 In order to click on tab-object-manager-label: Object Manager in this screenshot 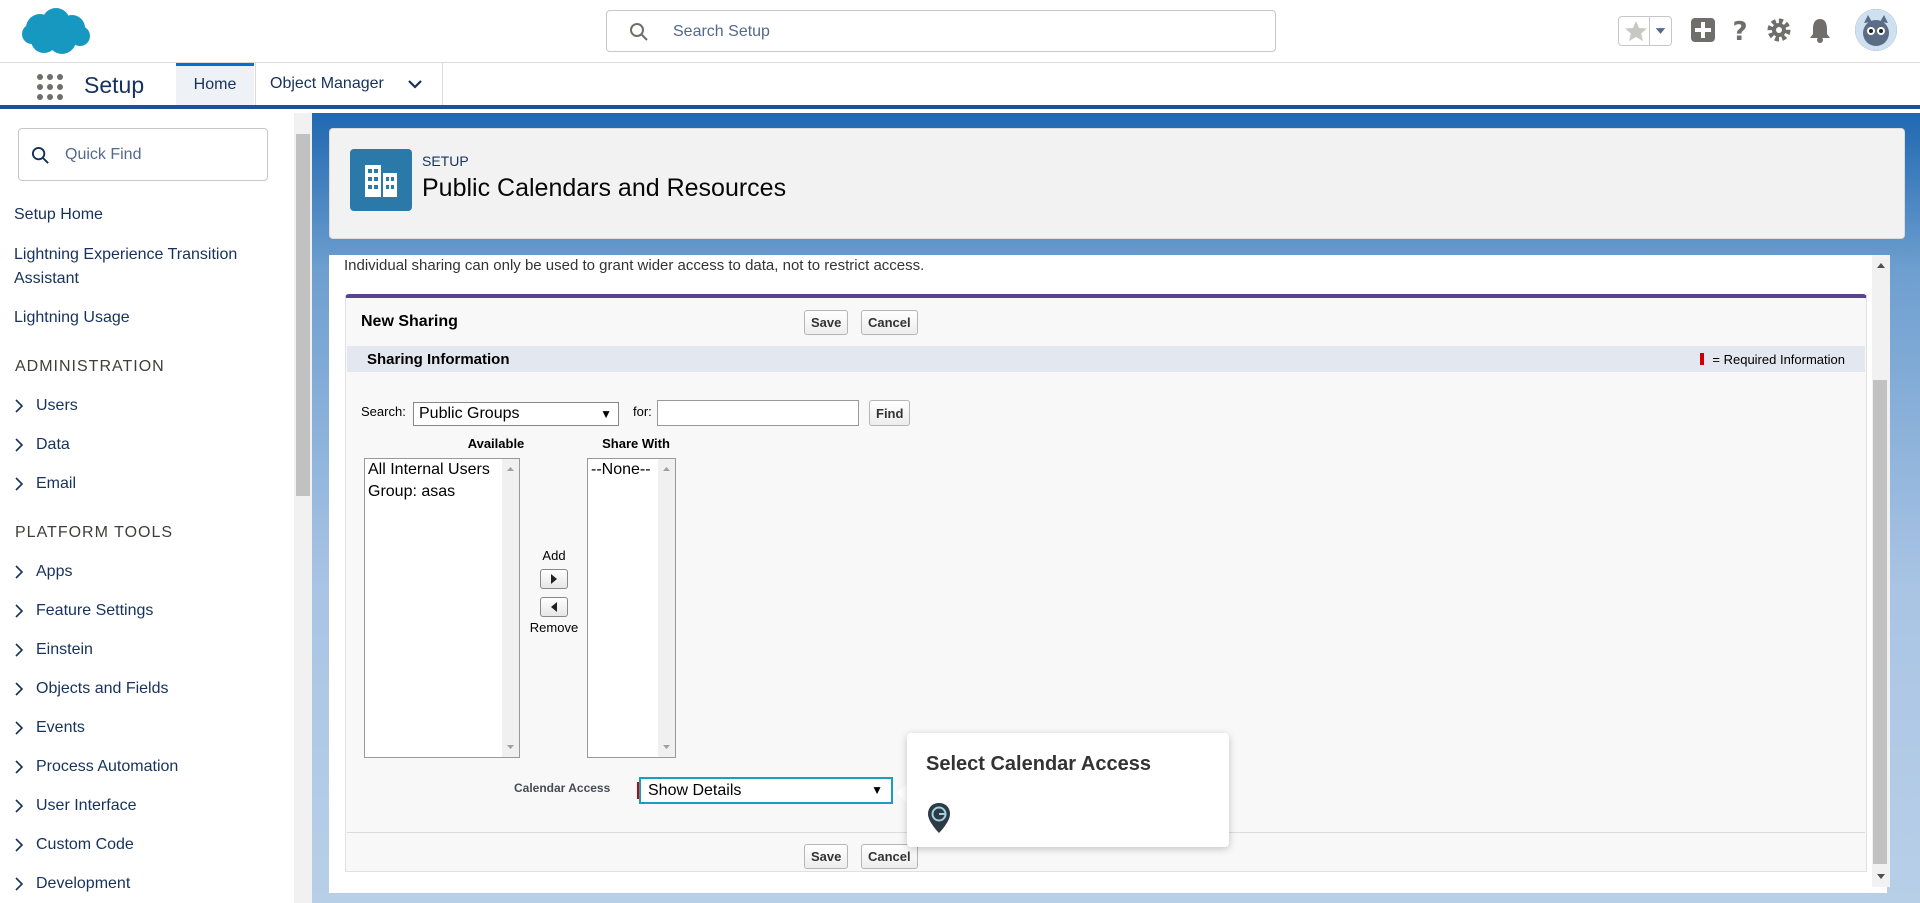, I will do `click(327, 83)`.